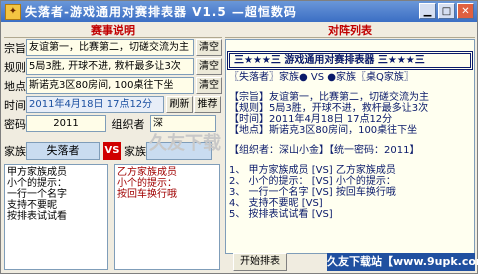 The height and width of the screenshot is (274, 478). What do you see at coordinates (110, 85) in the screenshot?
I see `place-input: 斯诺克3区80房间, 100桌往下坐` at bounding box center [110, 85].